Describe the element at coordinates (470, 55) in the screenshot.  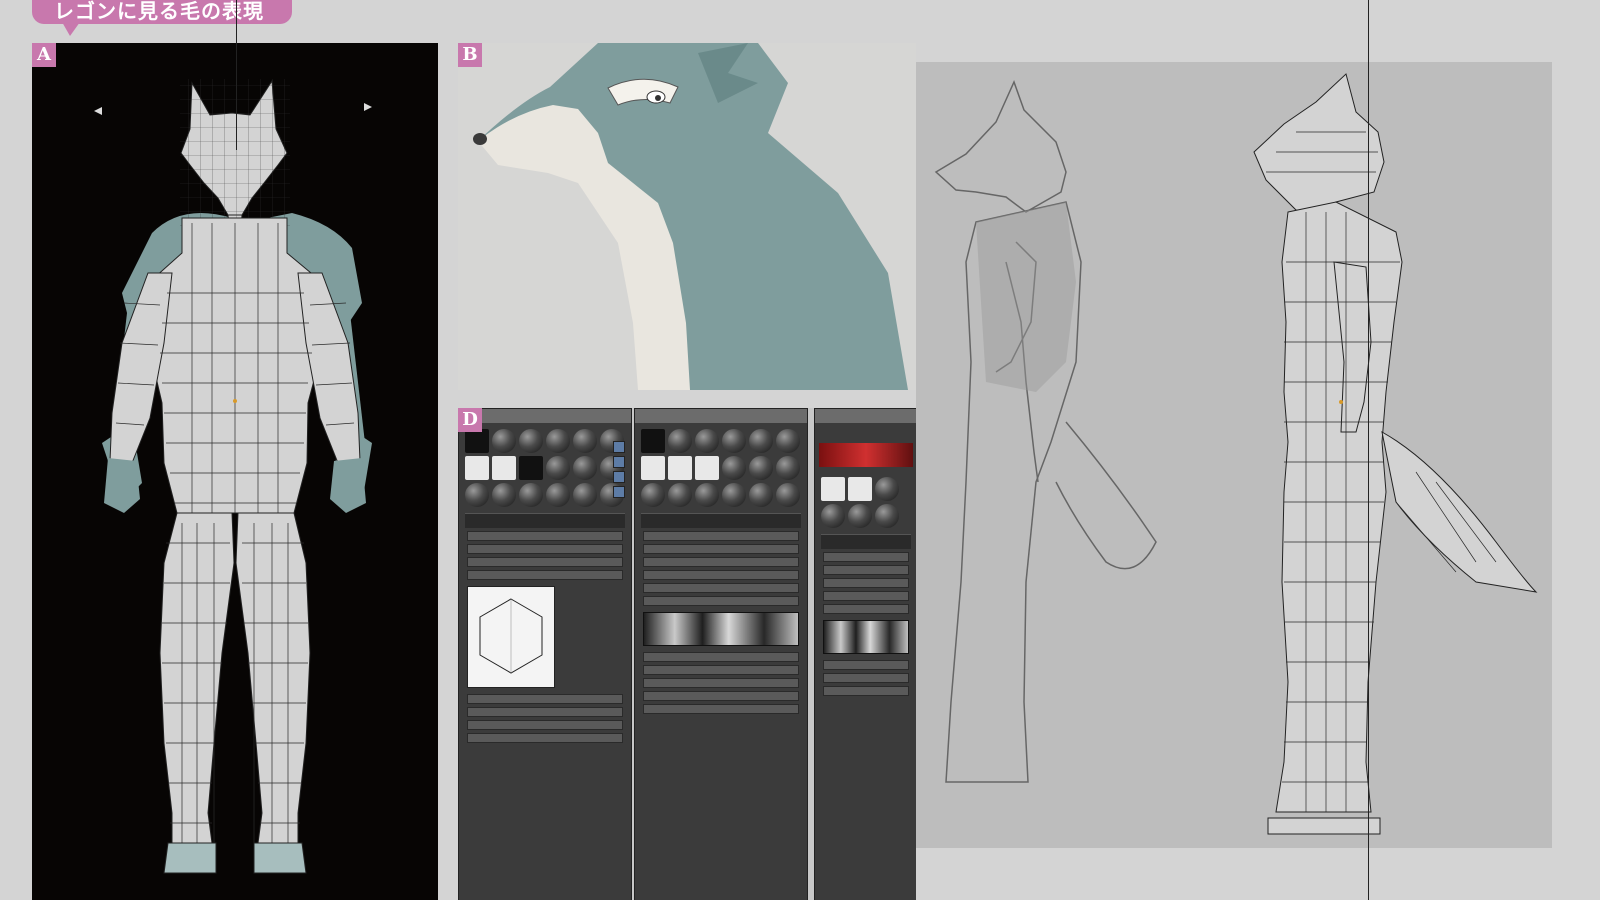
I see `panel-letter-b: B` at that location.